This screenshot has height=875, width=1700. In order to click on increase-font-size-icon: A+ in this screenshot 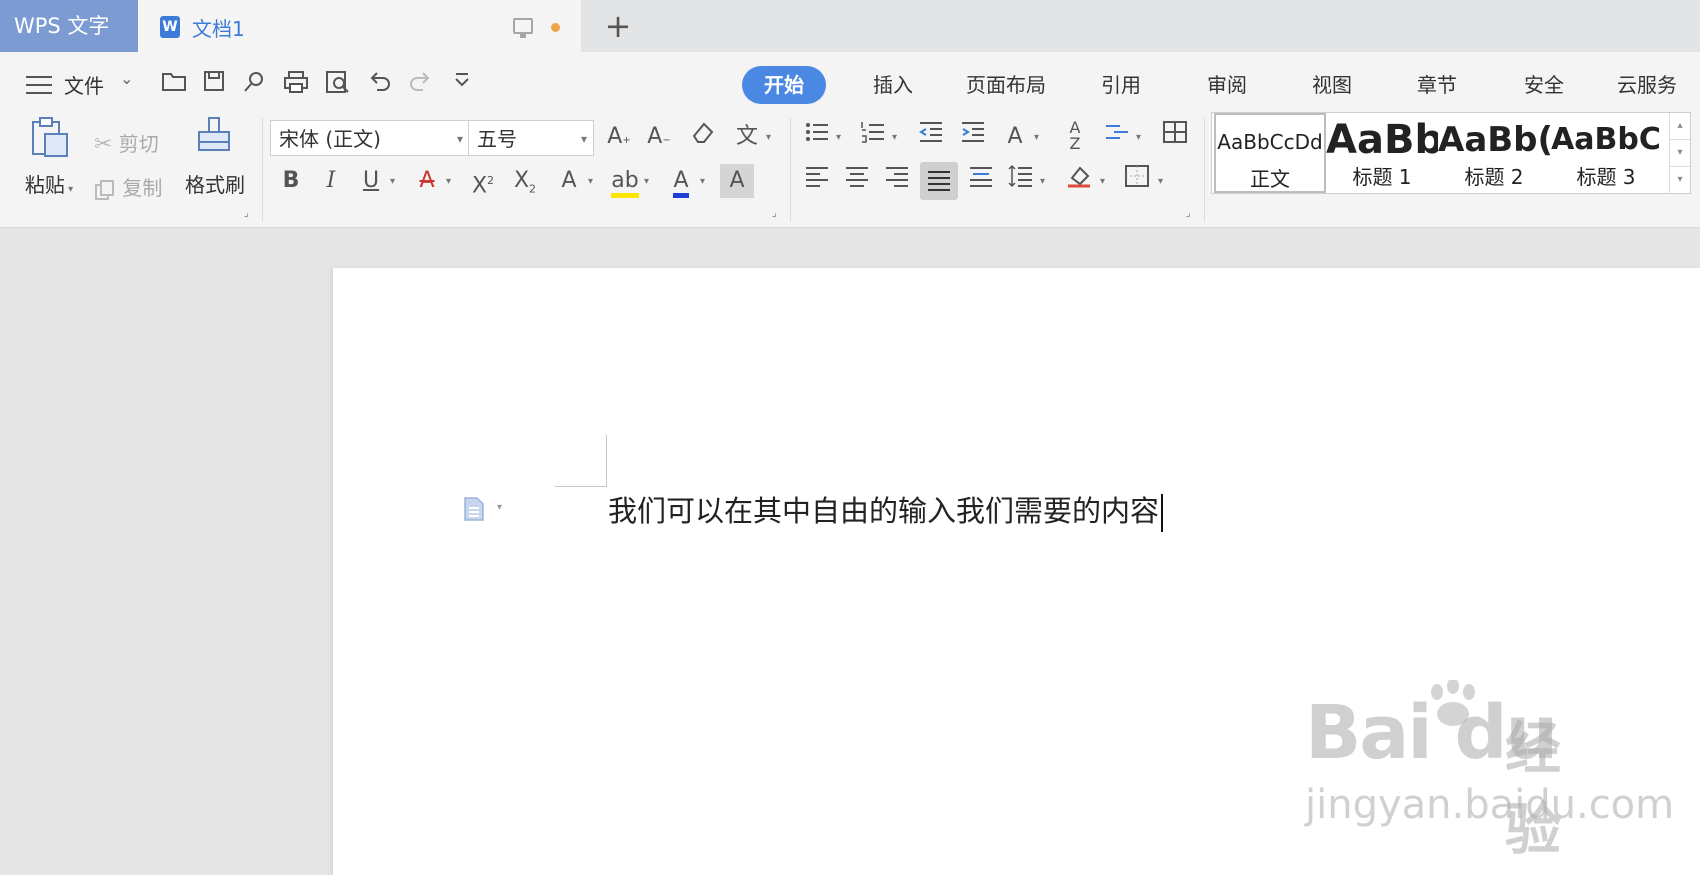, I will do `click(619, 137)`.